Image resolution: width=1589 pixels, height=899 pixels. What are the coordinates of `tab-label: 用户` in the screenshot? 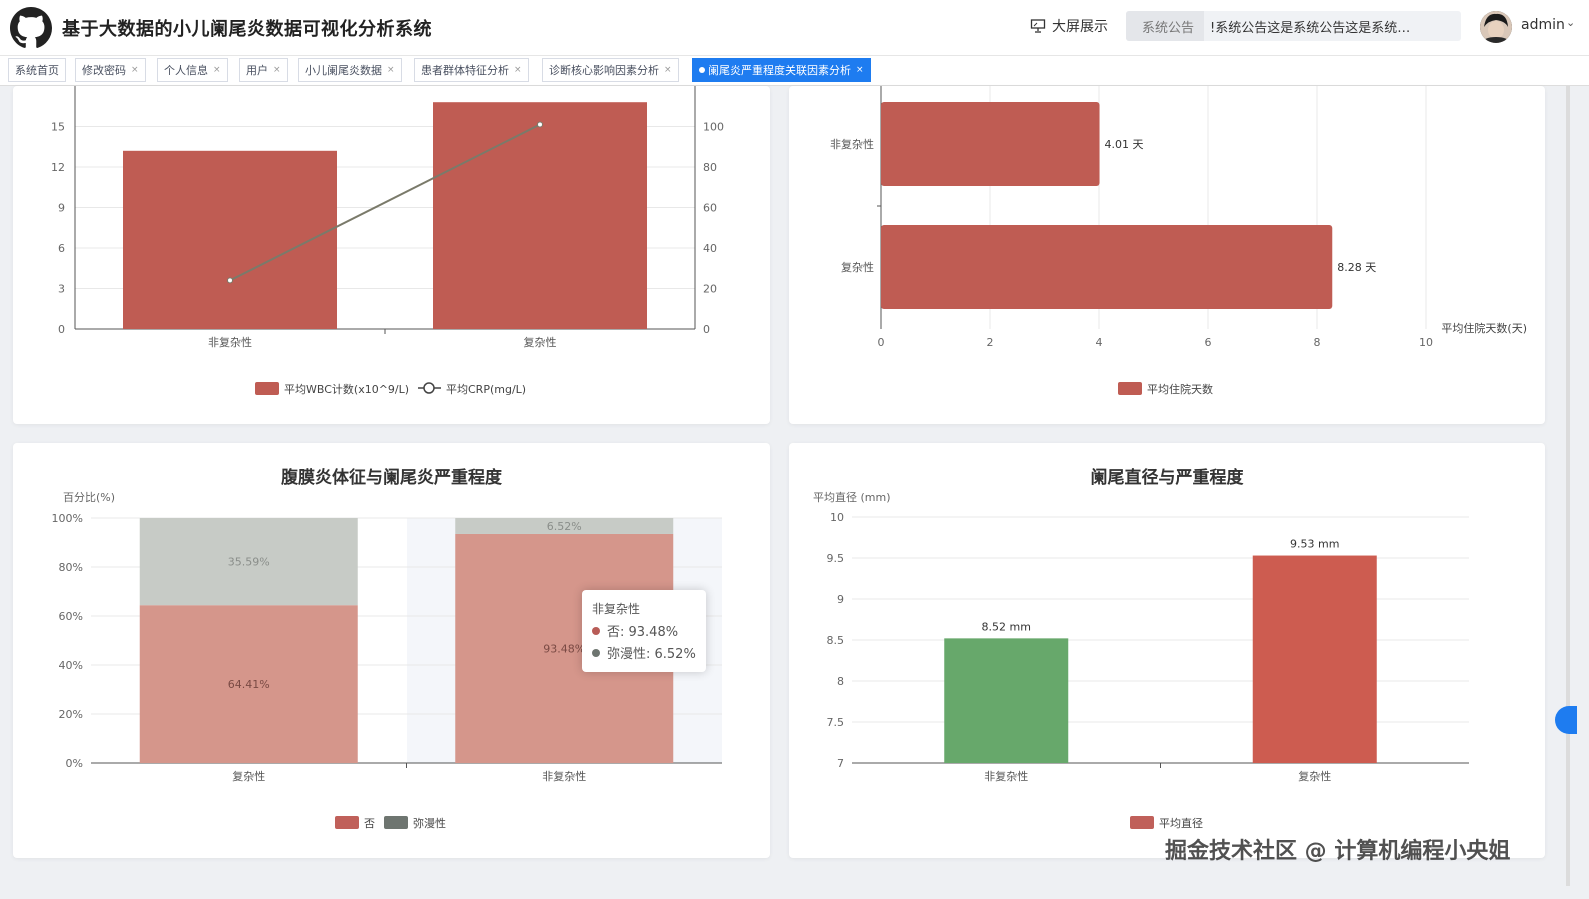 It's located at (257, 70).